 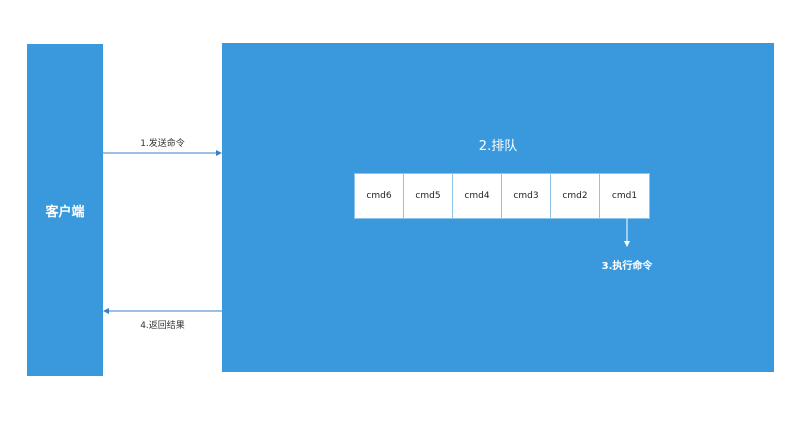 What do you see at coordinates (624, 196) in the screenshot?
I see `queue-cell: cmd1` at bounding box center [624, 196].